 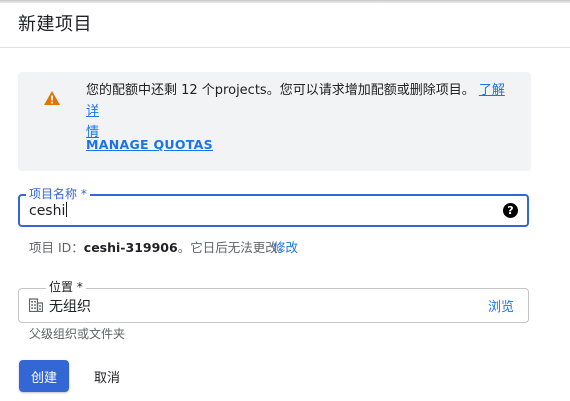 I want to click on project-id-value: ceshi-319906, so click(x=130, y=247).